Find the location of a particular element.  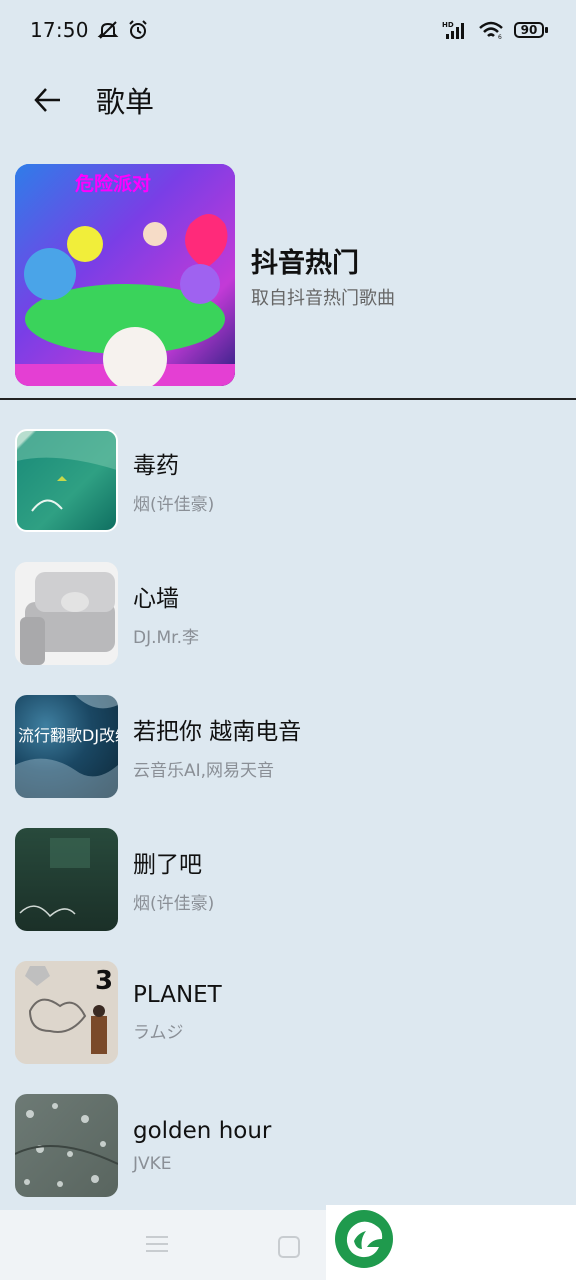

page-title: 歌单 is located at coordinates (125, 102).